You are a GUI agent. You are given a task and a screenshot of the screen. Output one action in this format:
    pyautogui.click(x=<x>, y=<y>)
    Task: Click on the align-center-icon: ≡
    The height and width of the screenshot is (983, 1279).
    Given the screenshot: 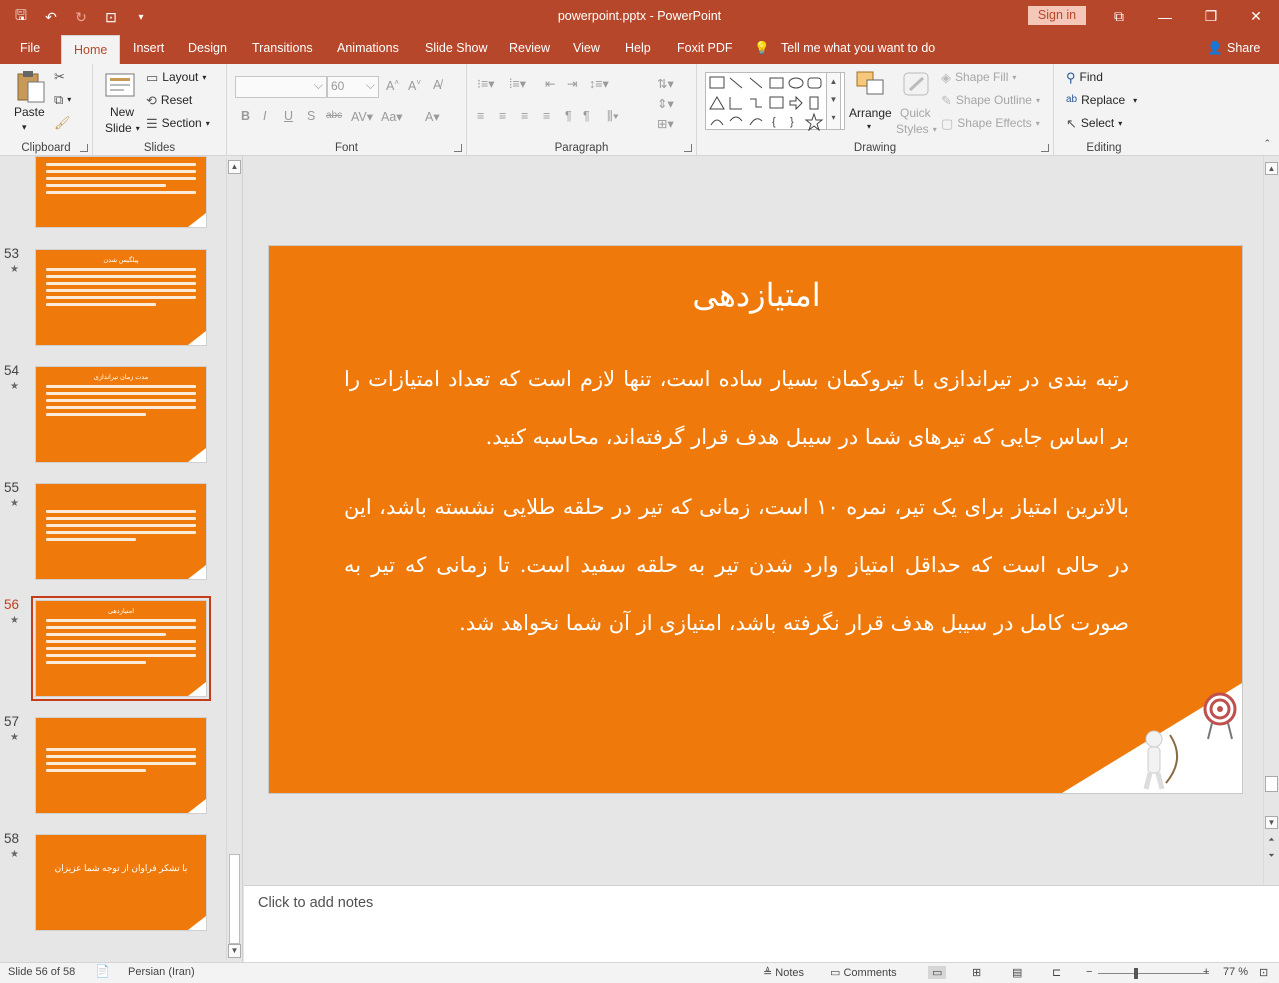 What is the action you would take?
    pyautogui.click(x=502, y=116)
    